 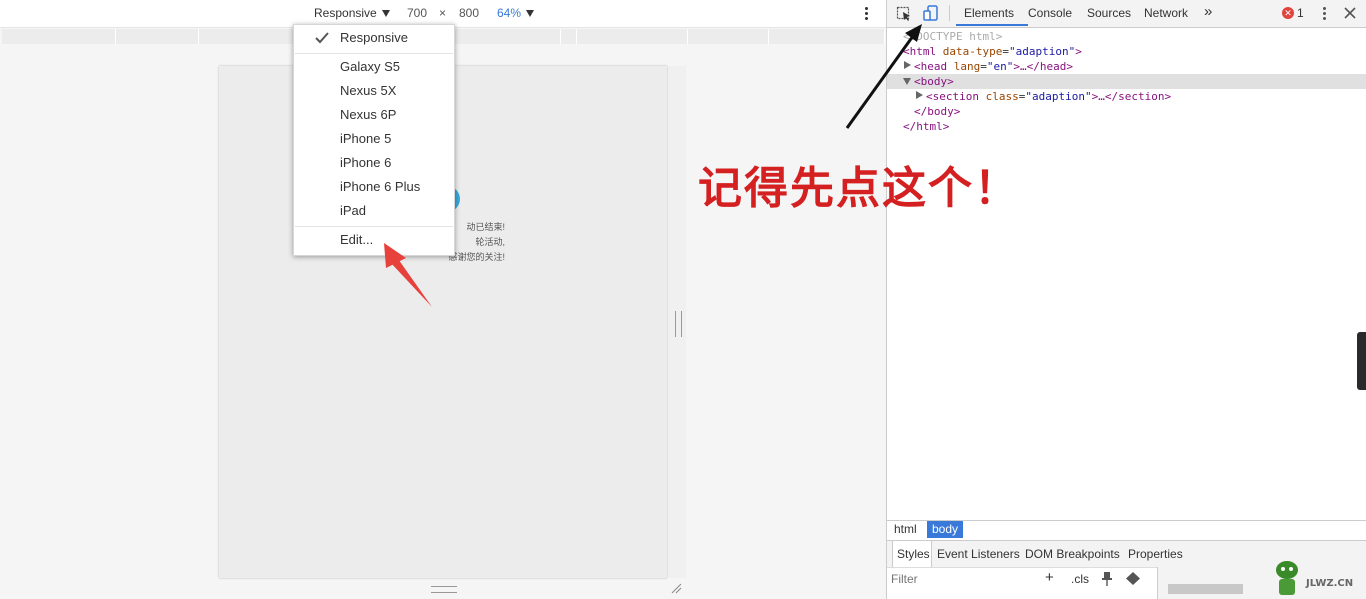 I want to click on tab-network: Network, so click(x=1166, y=13).